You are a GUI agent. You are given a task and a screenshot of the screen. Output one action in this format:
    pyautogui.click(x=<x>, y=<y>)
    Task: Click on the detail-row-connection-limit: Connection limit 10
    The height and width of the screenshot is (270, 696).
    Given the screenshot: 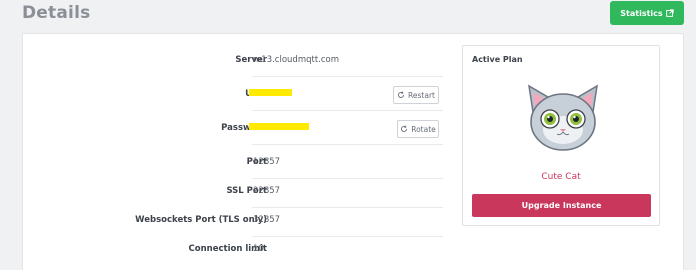 What is the action you would take?
    pyautogui.click(x=233, y=249)
    